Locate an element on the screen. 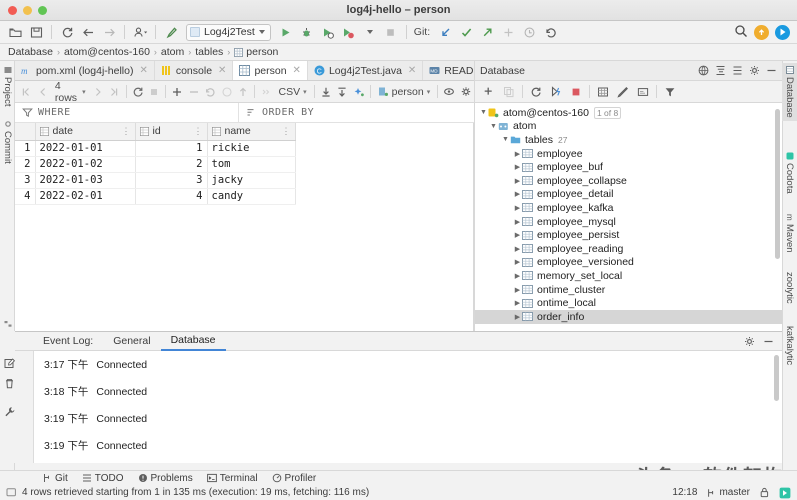 The width and height of the screenshot is (797, 500). sidebar-item-commit: Commit is located at coordinates (7, 142).